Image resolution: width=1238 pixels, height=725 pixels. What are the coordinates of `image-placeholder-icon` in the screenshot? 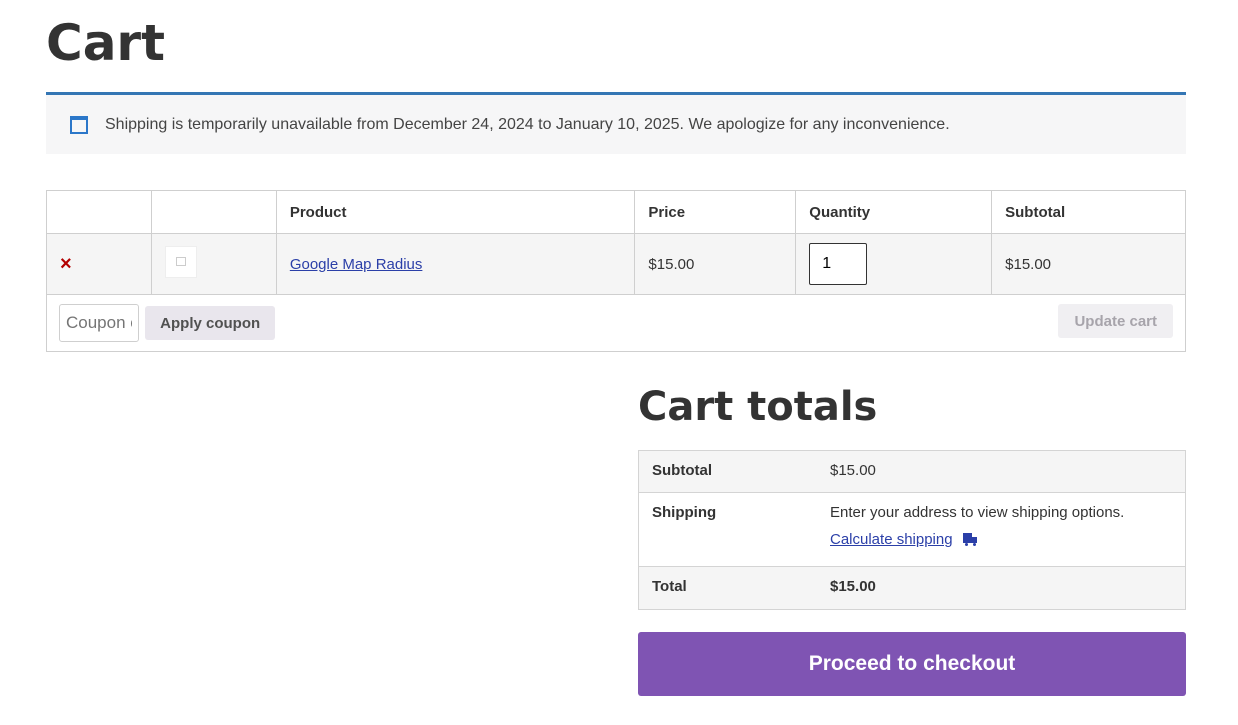 It's located at (180, 261).